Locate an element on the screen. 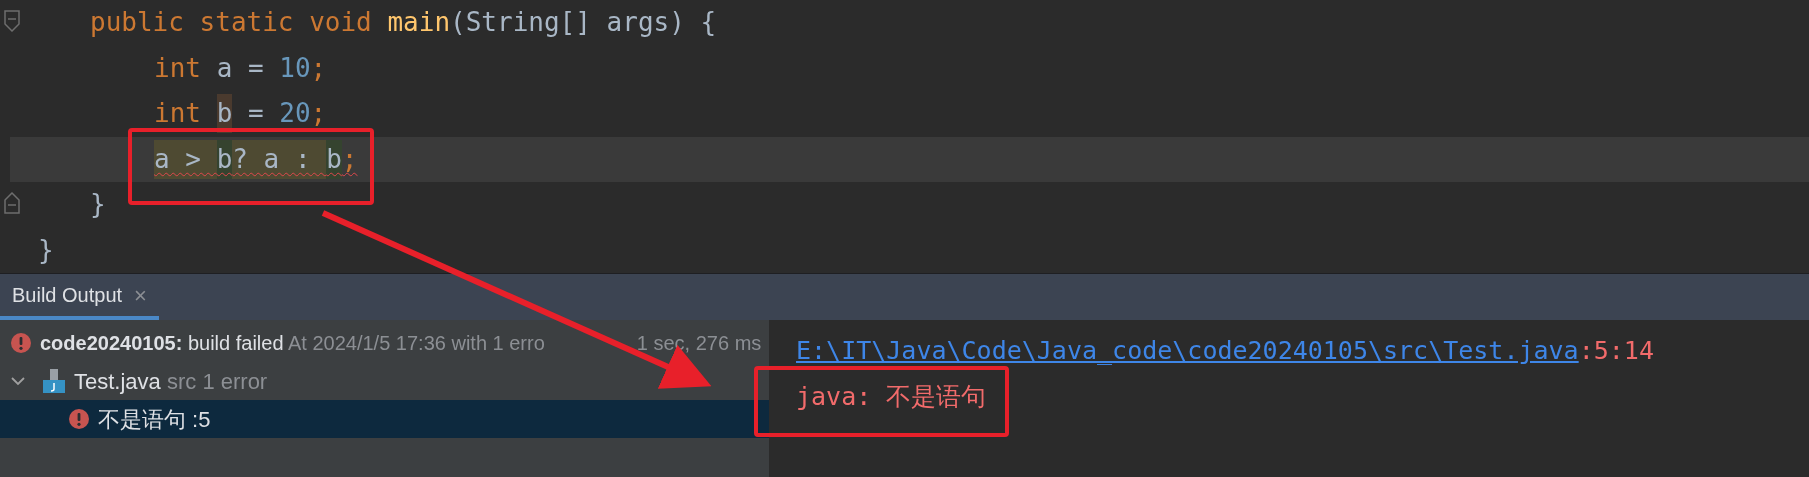  tree-row: Test.java src 1 error is located at coordinates (384, 381).